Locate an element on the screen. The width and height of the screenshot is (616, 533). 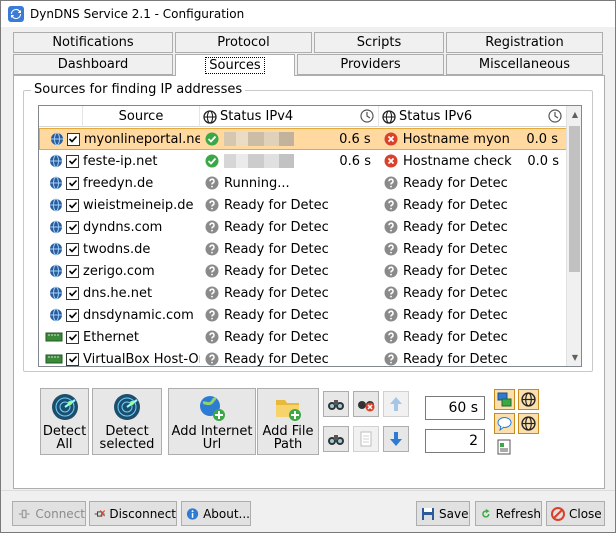
close-button: Close is located at coordinates (575, 513).